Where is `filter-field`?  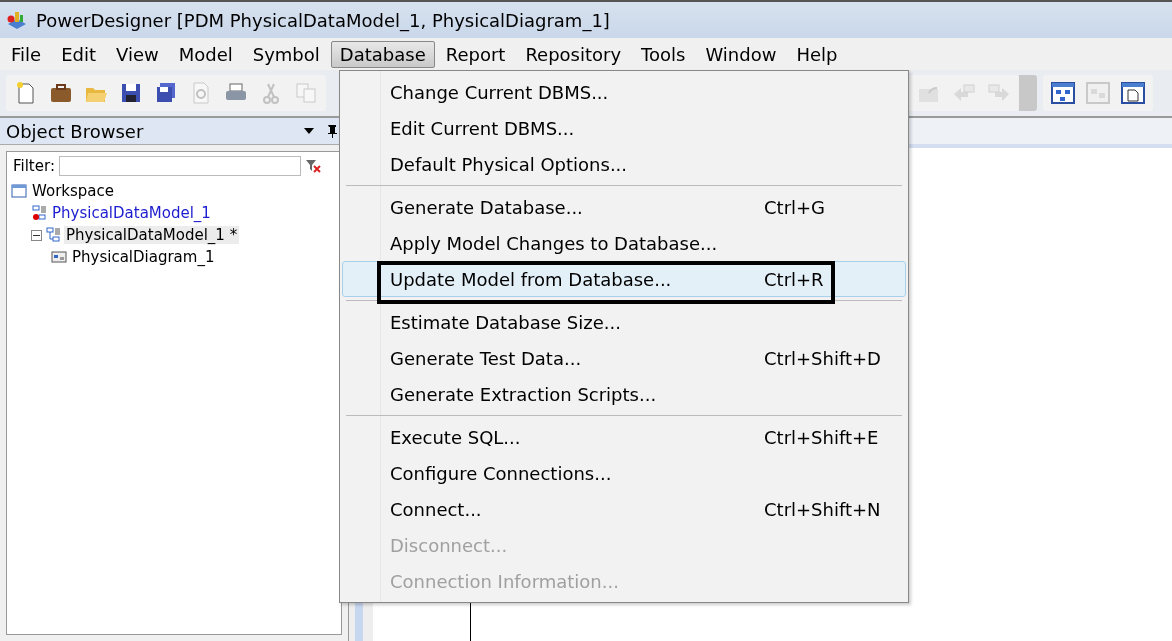
filter-field is located at coordinates (179, 166).